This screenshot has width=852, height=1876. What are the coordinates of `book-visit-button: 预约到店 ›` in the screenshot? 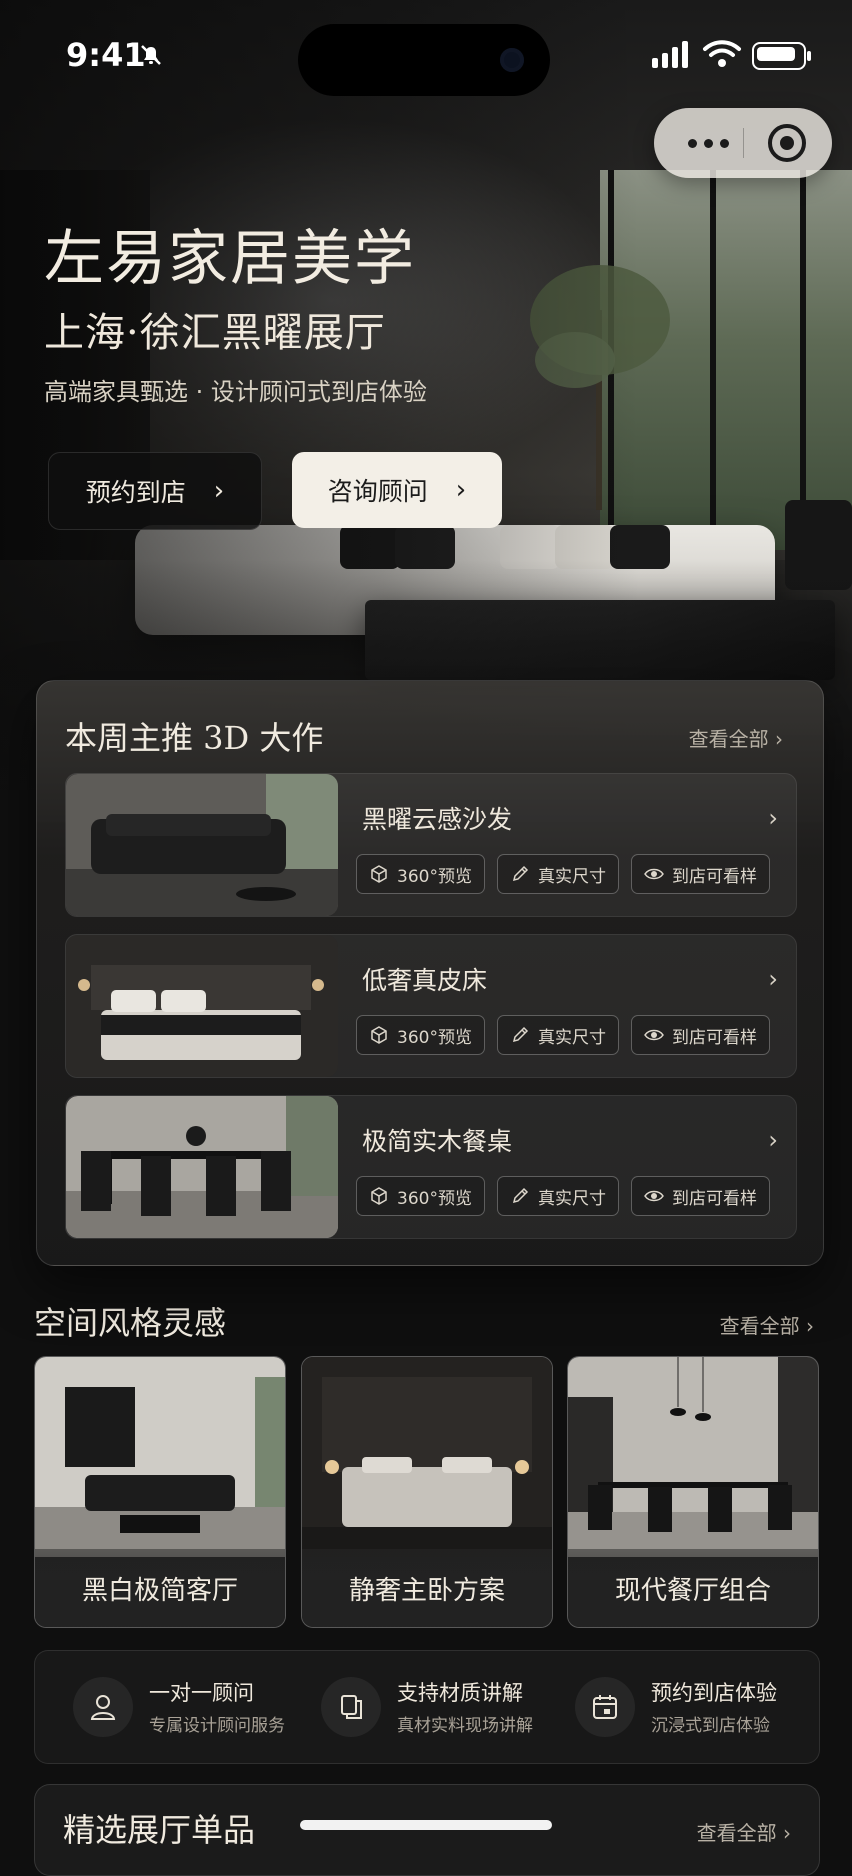 It's located at (155, 491).